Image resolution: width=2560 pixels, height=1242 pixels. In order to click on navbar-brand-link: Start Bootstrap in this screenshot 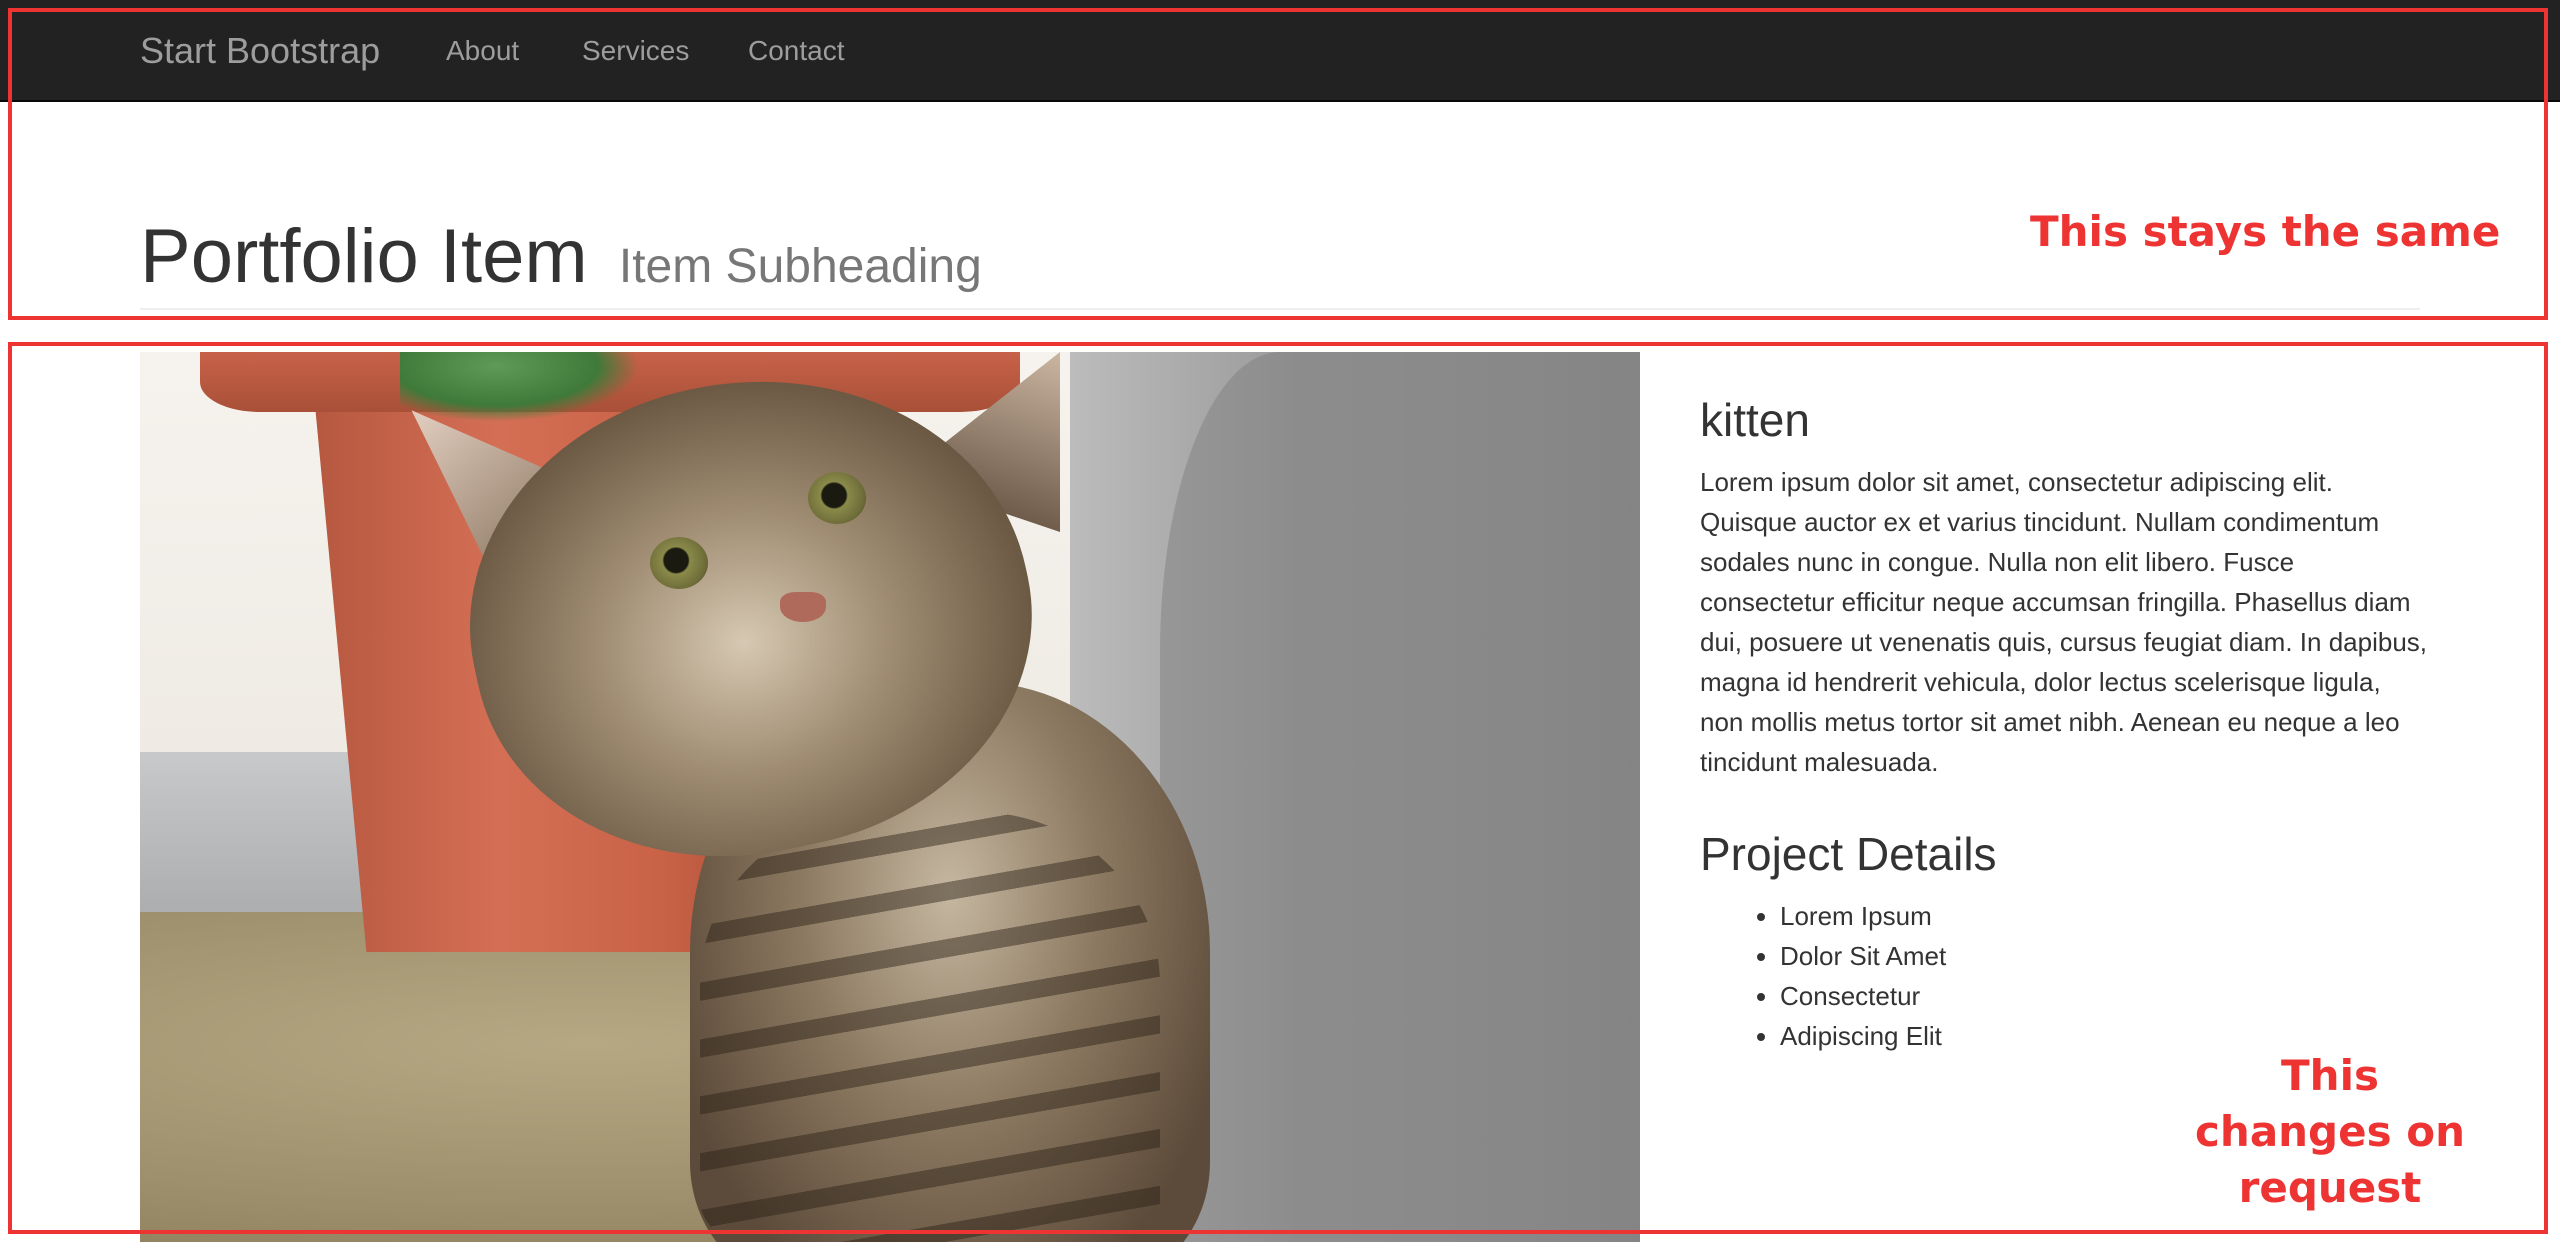, I will do `click(260, 51)`.